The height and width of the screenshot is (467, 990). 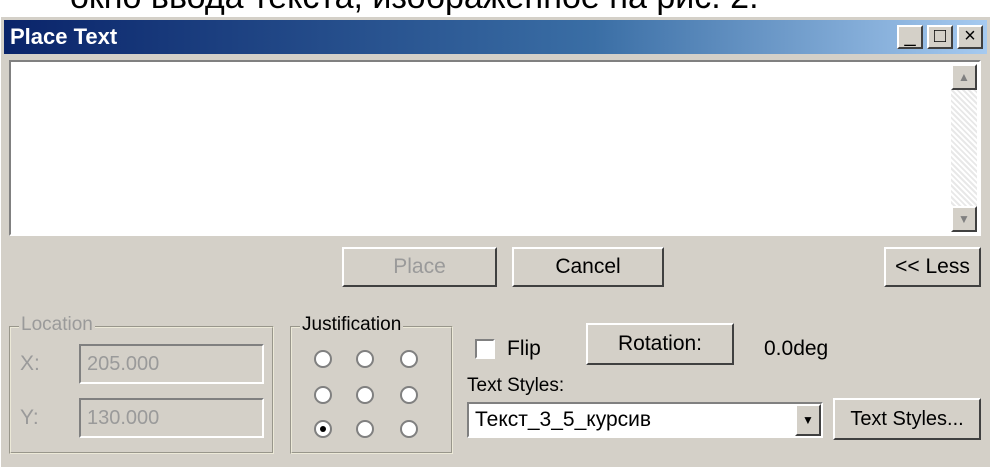 I want to click on text-style-selected: Текст_3_5_курсив, so click(x=563, y=419).